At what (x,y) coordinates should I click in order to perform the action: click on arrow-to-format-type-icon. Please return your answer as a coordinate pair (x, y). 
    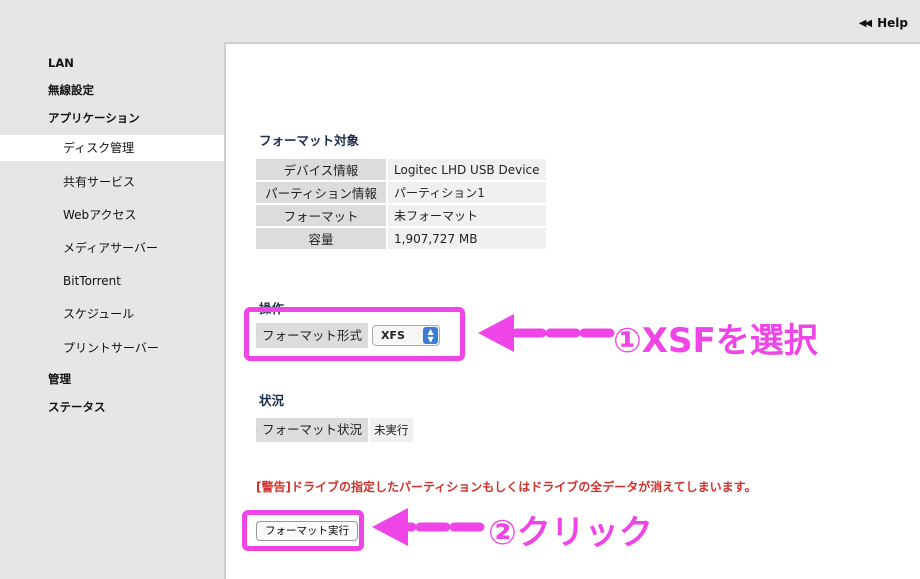
    Looking at the image, I should click on (546, 333).